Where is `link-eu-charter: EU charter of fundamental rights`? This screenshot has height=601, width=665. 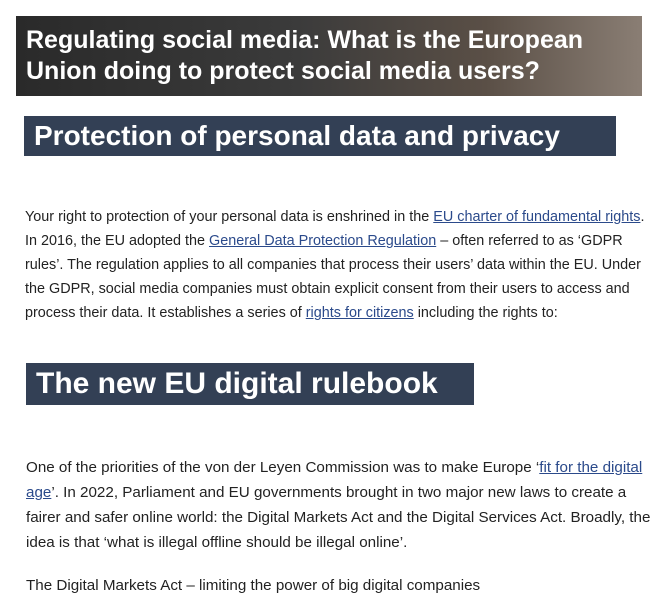
link-eu-charter: EU charter of fundamental rights is located at coordinates (536, 217).